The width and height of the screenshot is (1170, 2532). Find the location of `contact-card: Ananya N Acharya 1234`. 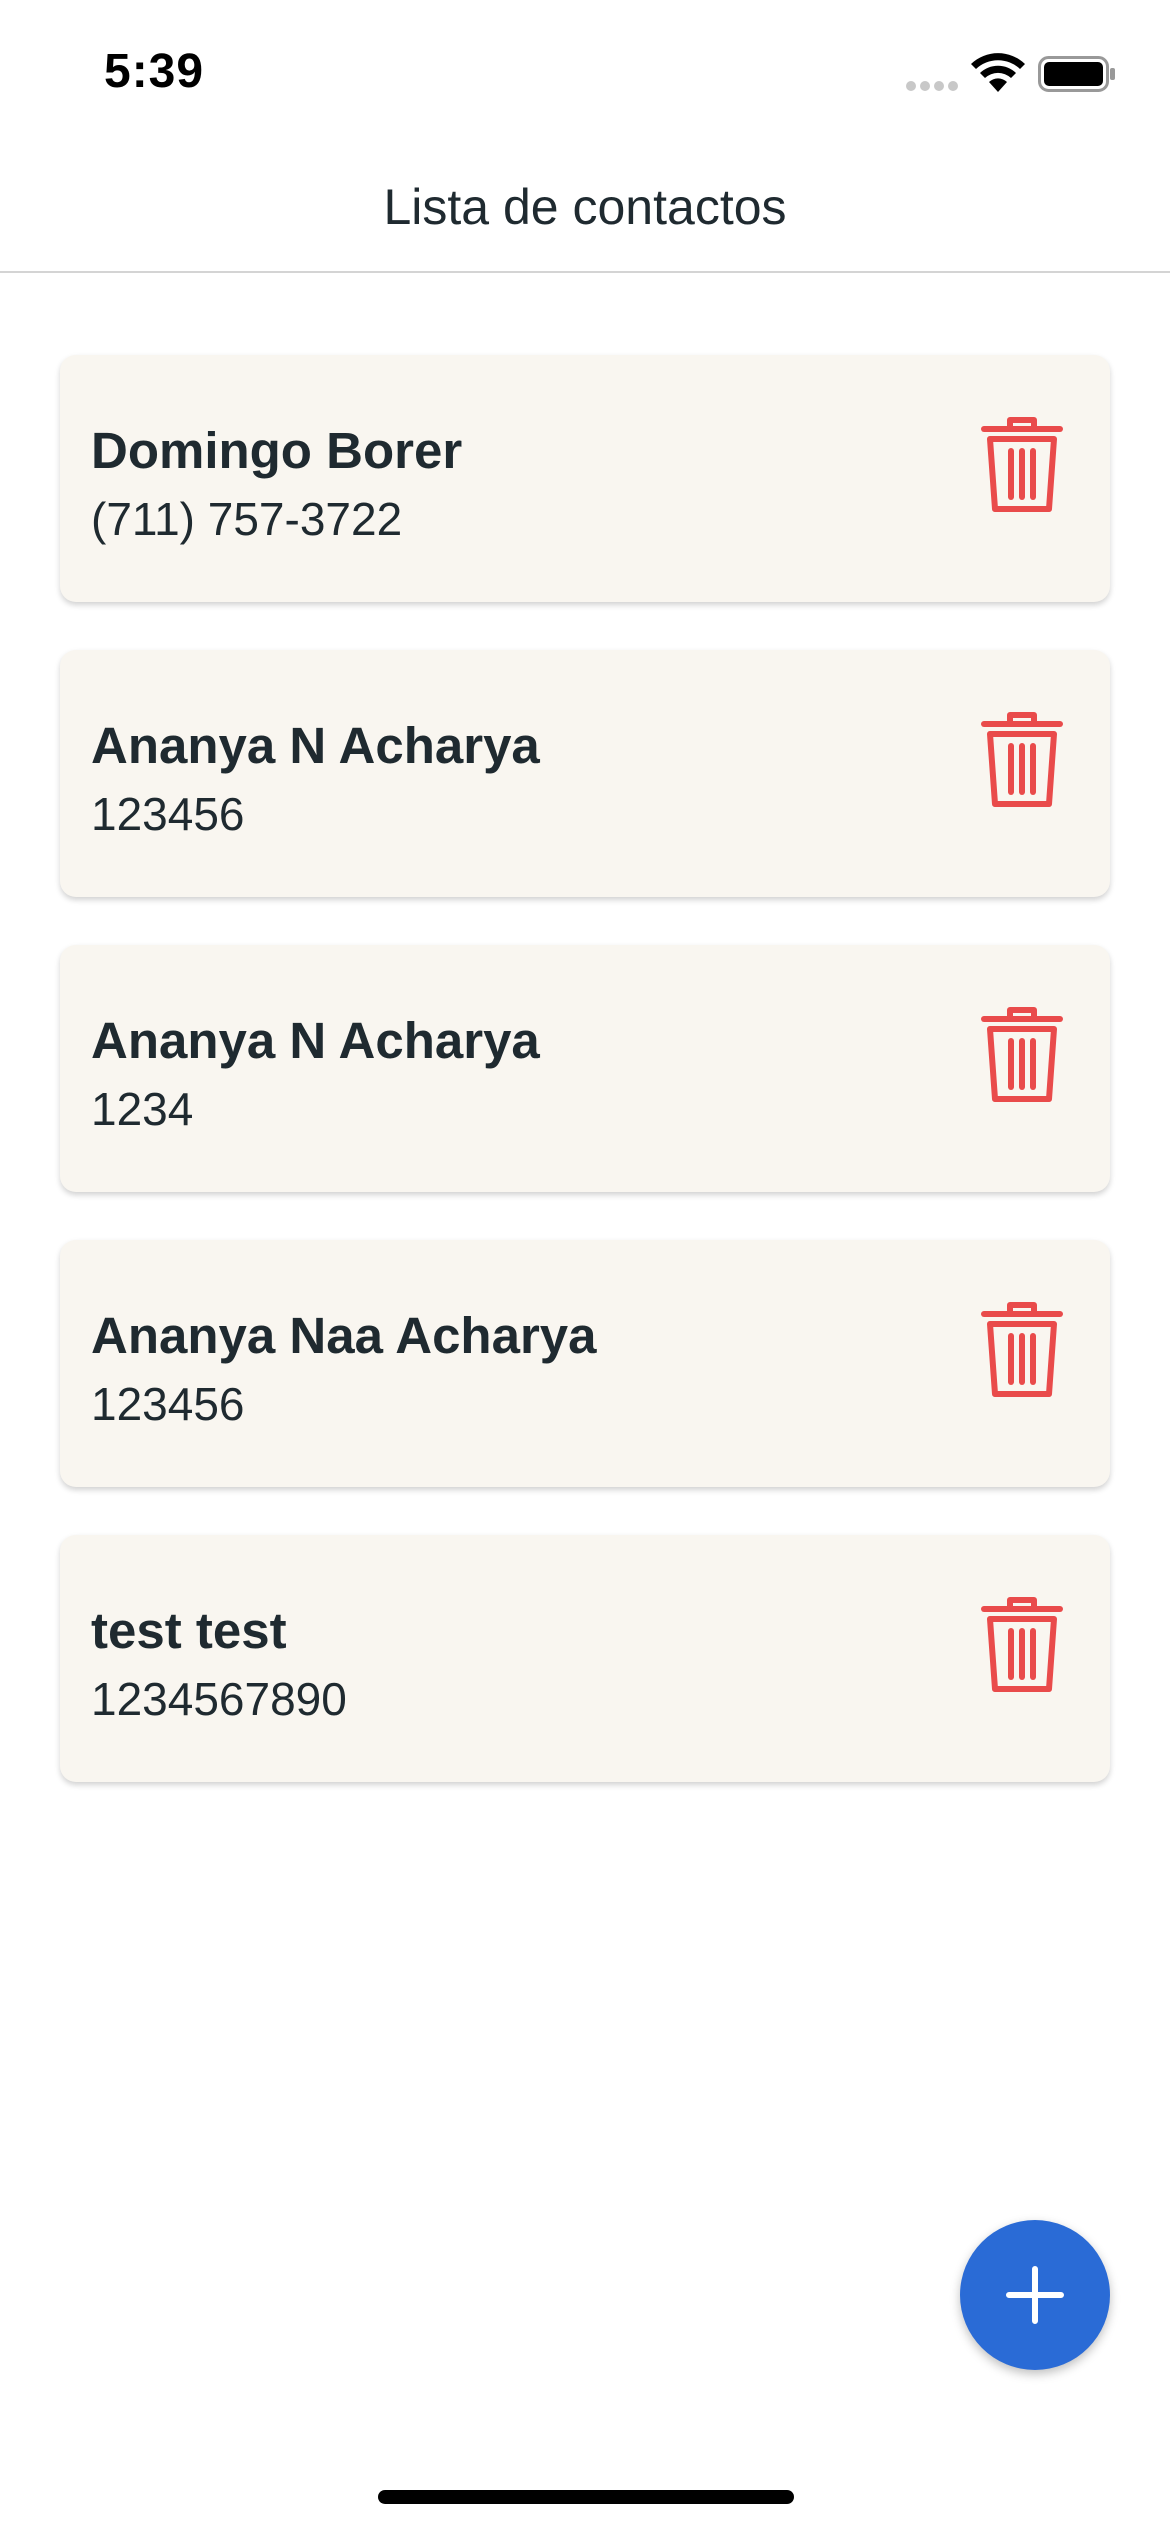

contact-card: Ananya N Acharya 1234 is located at coordinates (585, 1068).